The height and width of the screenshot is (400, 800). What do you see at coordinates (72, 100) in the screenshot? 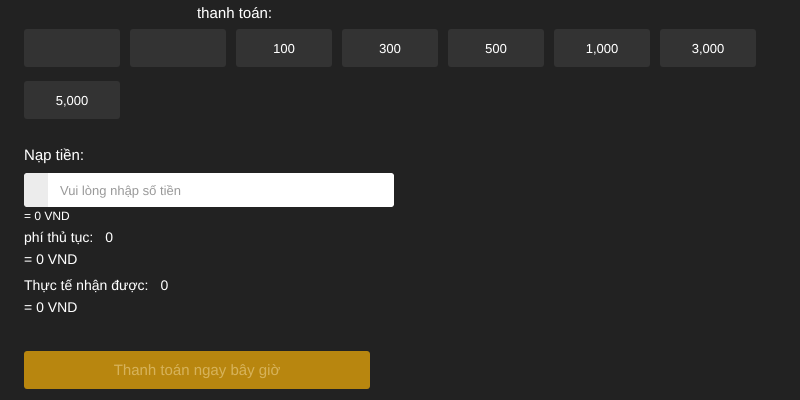
I see `amount-button: 5,000` at bounding box center [72, 100].